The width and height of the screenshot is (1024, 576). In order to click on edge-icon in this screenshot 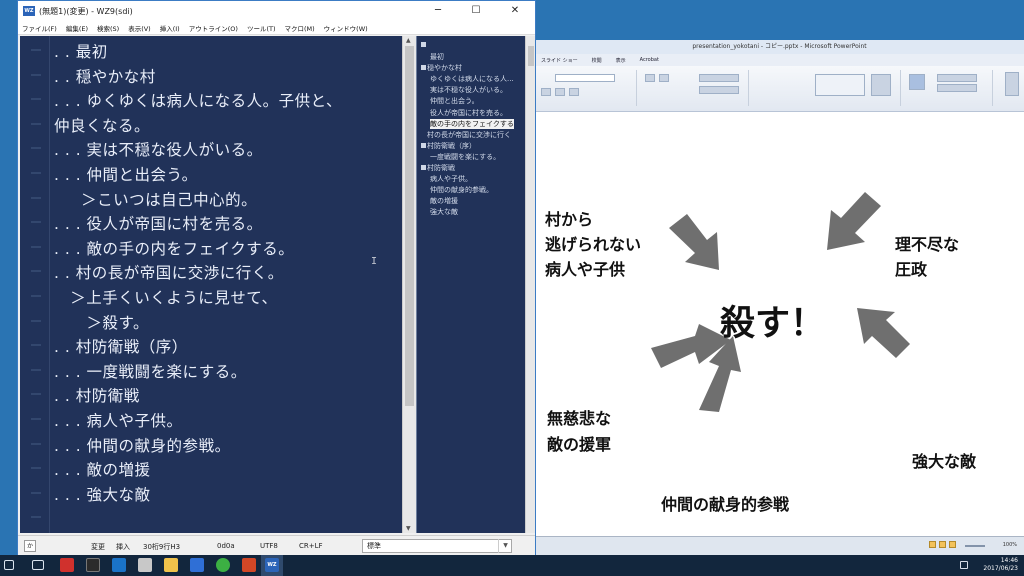, I will do `click(119, 565)`.